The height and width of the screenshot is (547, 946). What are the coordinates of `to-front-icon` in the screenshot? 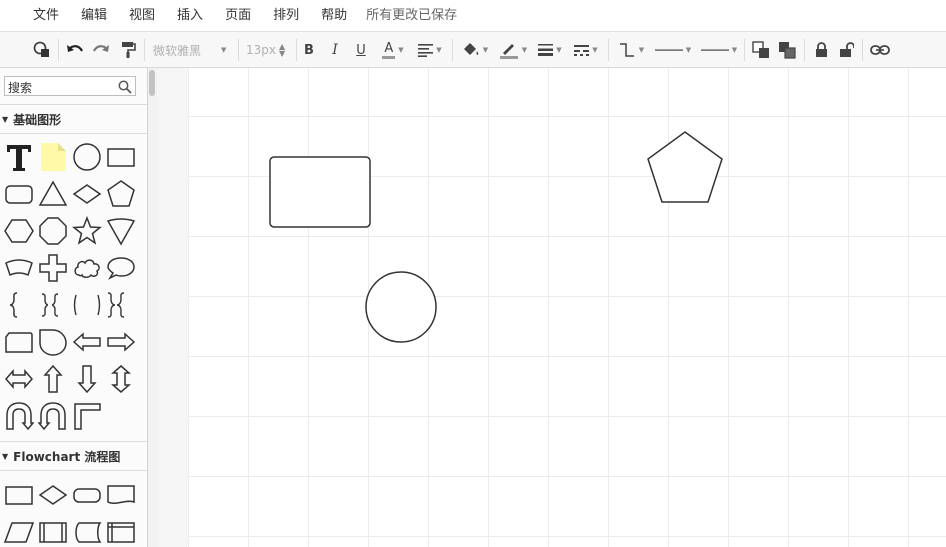 It's located at (761, 50).